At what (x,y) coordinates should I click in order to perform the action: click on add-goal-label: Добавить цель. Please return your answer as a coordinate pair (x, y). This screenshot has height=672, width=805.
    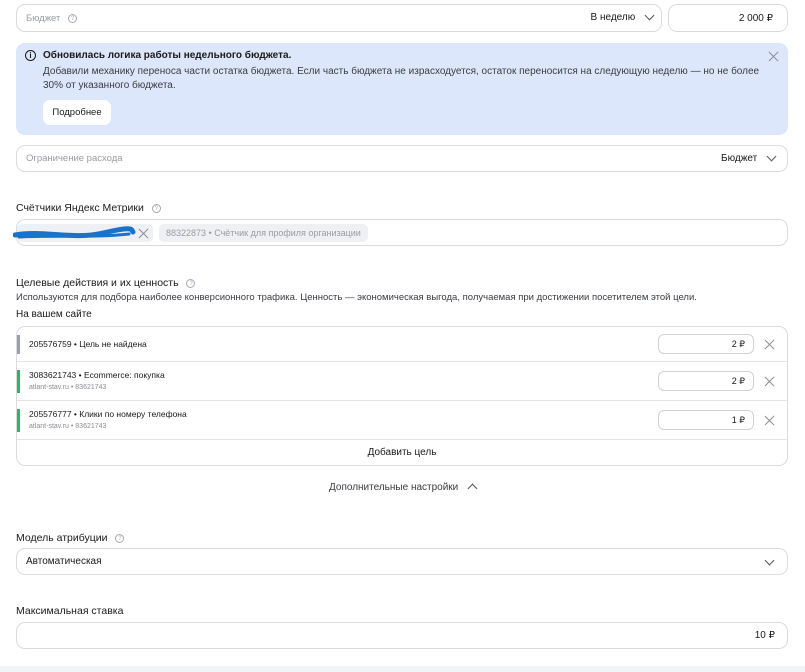
    Looking at the image, I should click on (402, 452).